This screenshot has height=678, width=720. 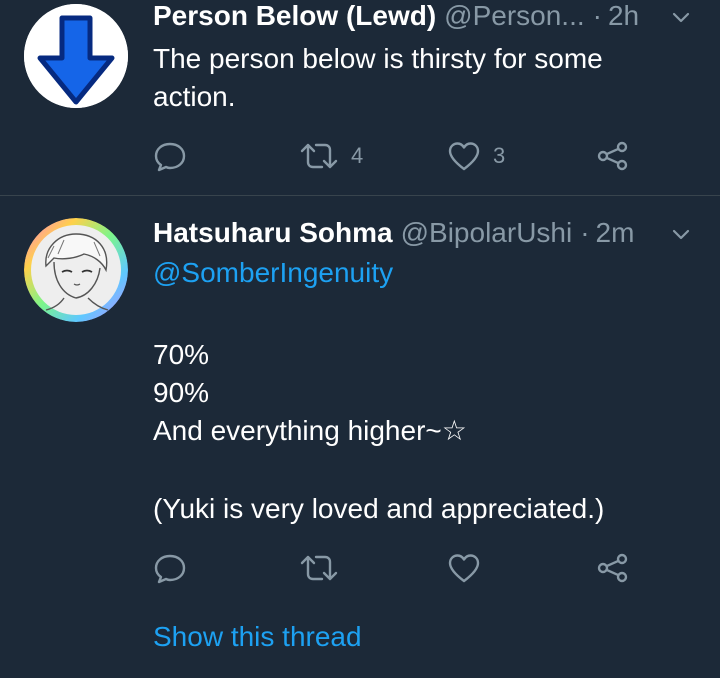 I want to click on tweet-header: Person Below (Lewd) @Person... · 2h, so click(x=421, y=18).